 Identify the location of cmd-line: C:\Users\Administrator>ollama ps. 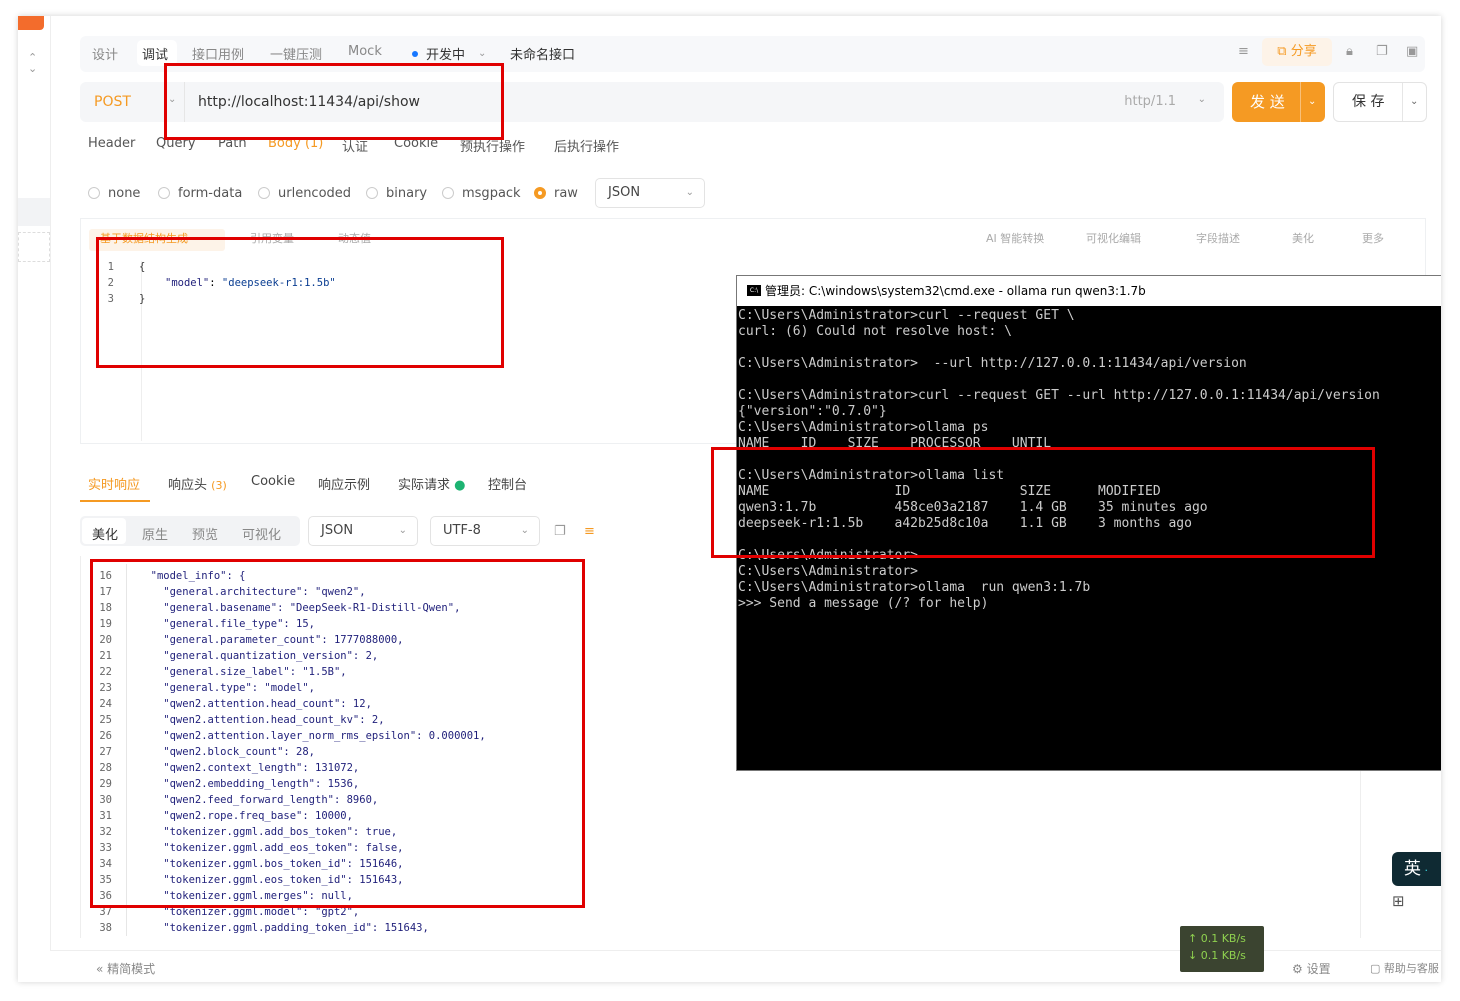
(863, 427).